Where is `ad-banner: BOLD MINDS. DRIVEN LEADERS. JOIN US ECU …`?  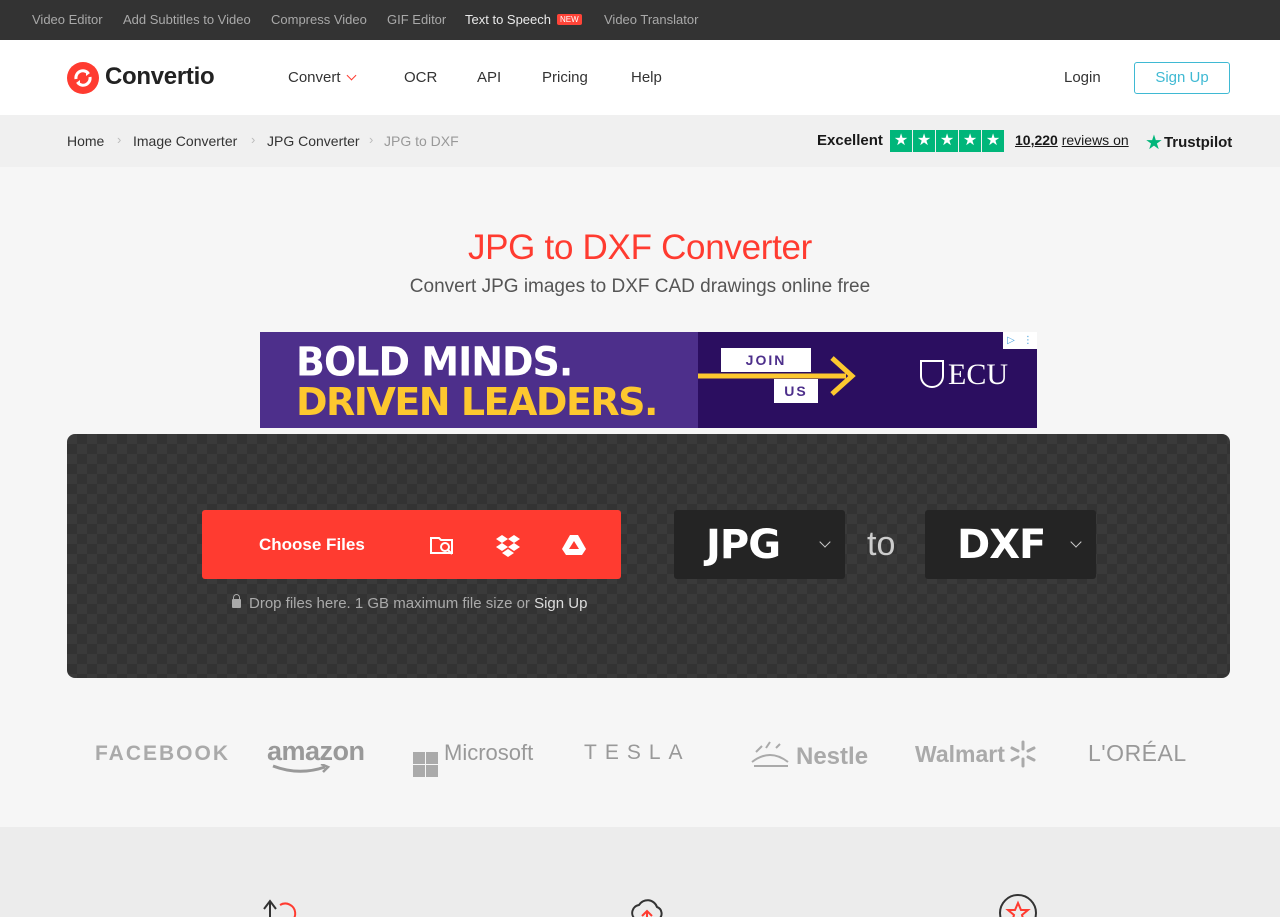
ad-banner: BOLD MINDS. DRIVEN LEADERS. JOIN US ECU … is located at coordinates (648, 380).